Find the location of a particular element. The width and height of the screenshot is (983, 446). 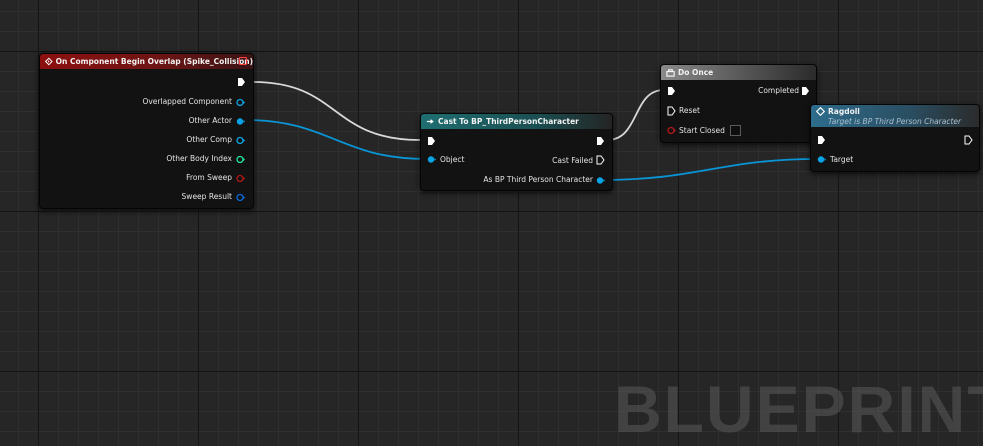

do-once-node-header: Do Once is located at coordinates (738, 72).